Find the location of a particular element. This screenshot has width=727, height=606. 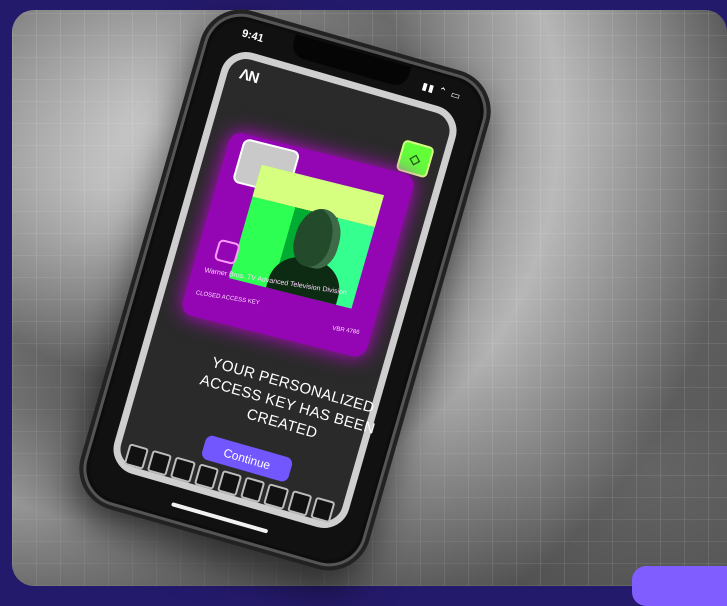

card-code: VBR 4786 is located at coordinates (345, 330).